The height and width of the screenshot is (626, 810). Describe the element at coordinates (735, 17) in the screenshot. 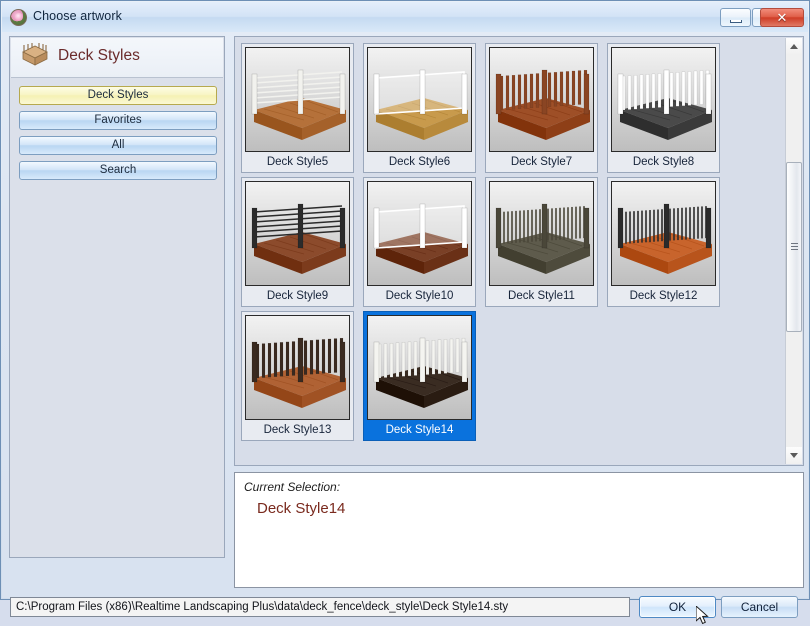

I see `minimize-button` at that location.